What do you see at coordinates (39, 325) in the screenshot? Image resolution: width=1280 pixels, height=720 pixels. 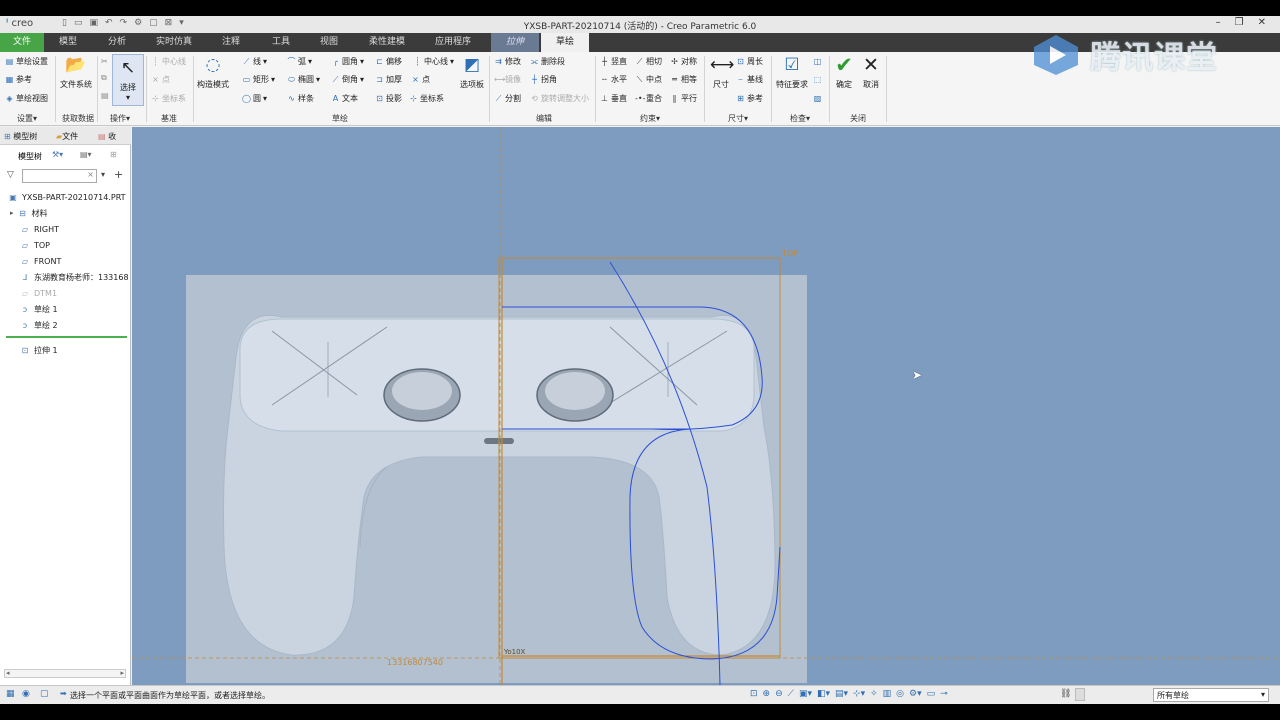 I see `tree-item-sketch-2: ↄ 草绘 2` at bounding box center [39, 325].